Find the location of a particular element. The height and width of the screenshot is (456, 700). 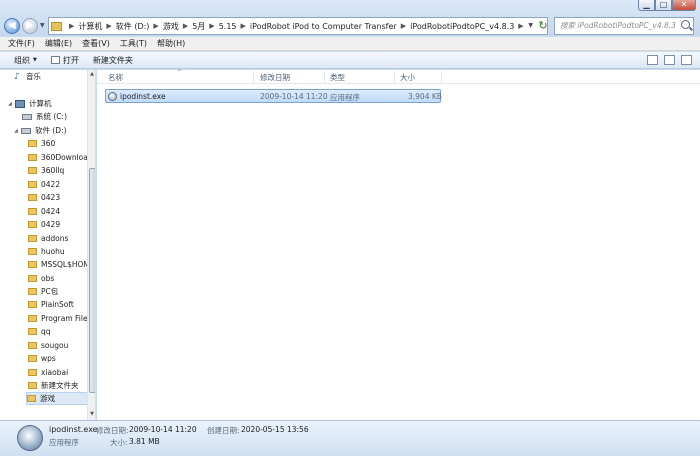

sidebar-item-folder-selected: 游戏 is located at coordinates (57, 398).